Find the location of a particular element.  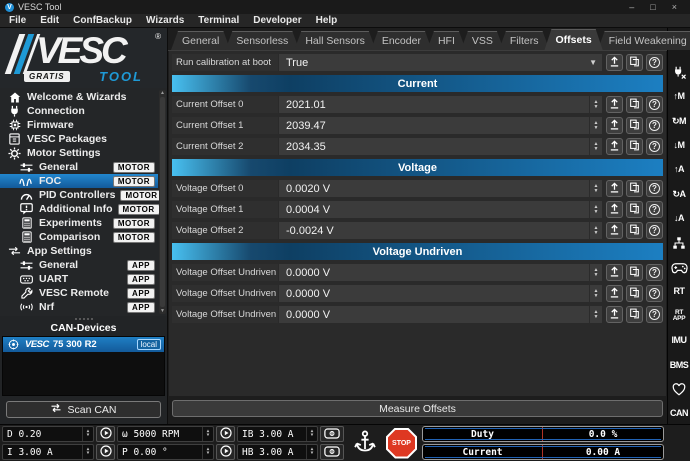

tab-hall-sensors: Hall Sensors is located at coordinates (335, 40).